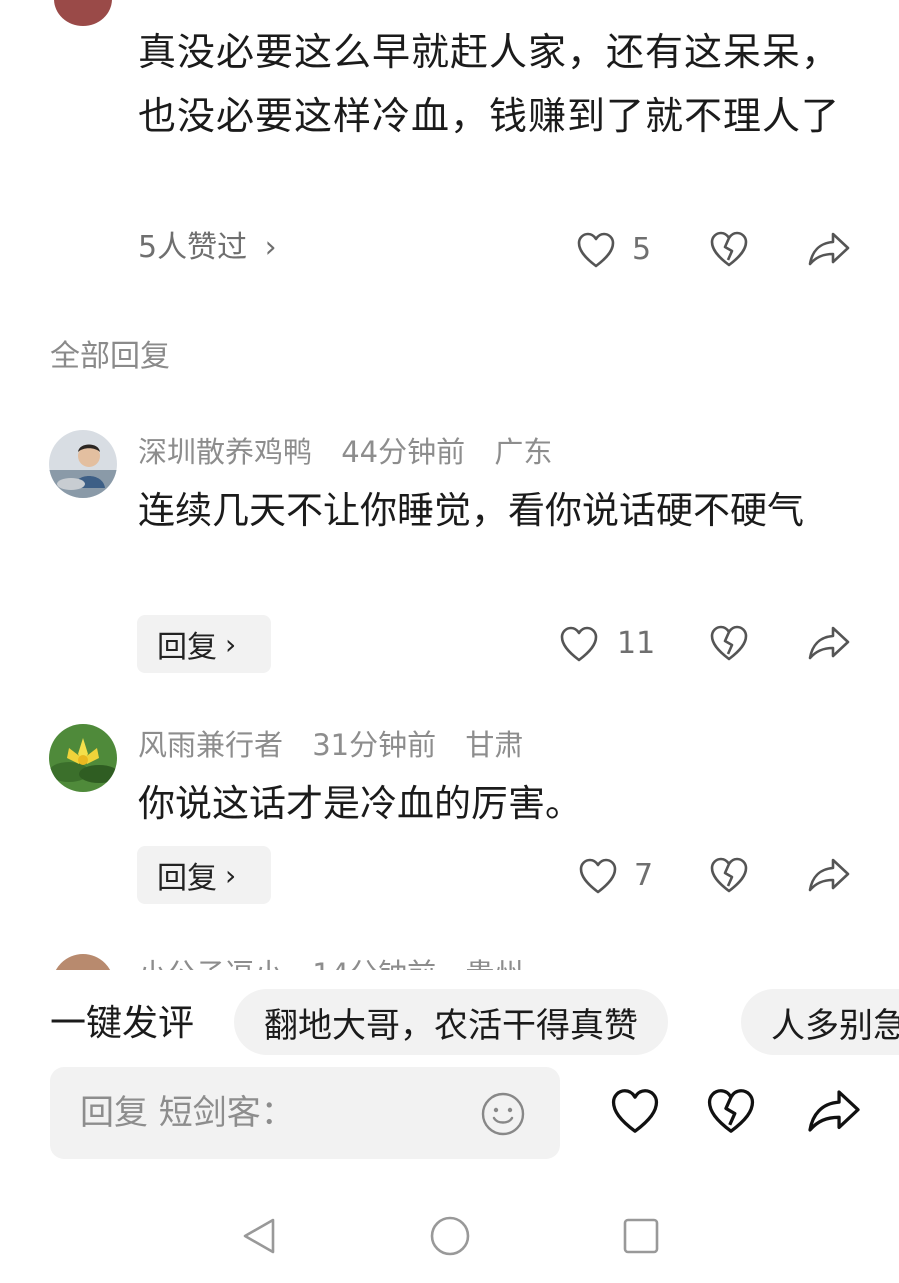  Describe the element at coordinates (471, 510) in the screenshot. I see `comment-text: 连续几天不让你睡觉，看你说话硬不硬气` at that location.